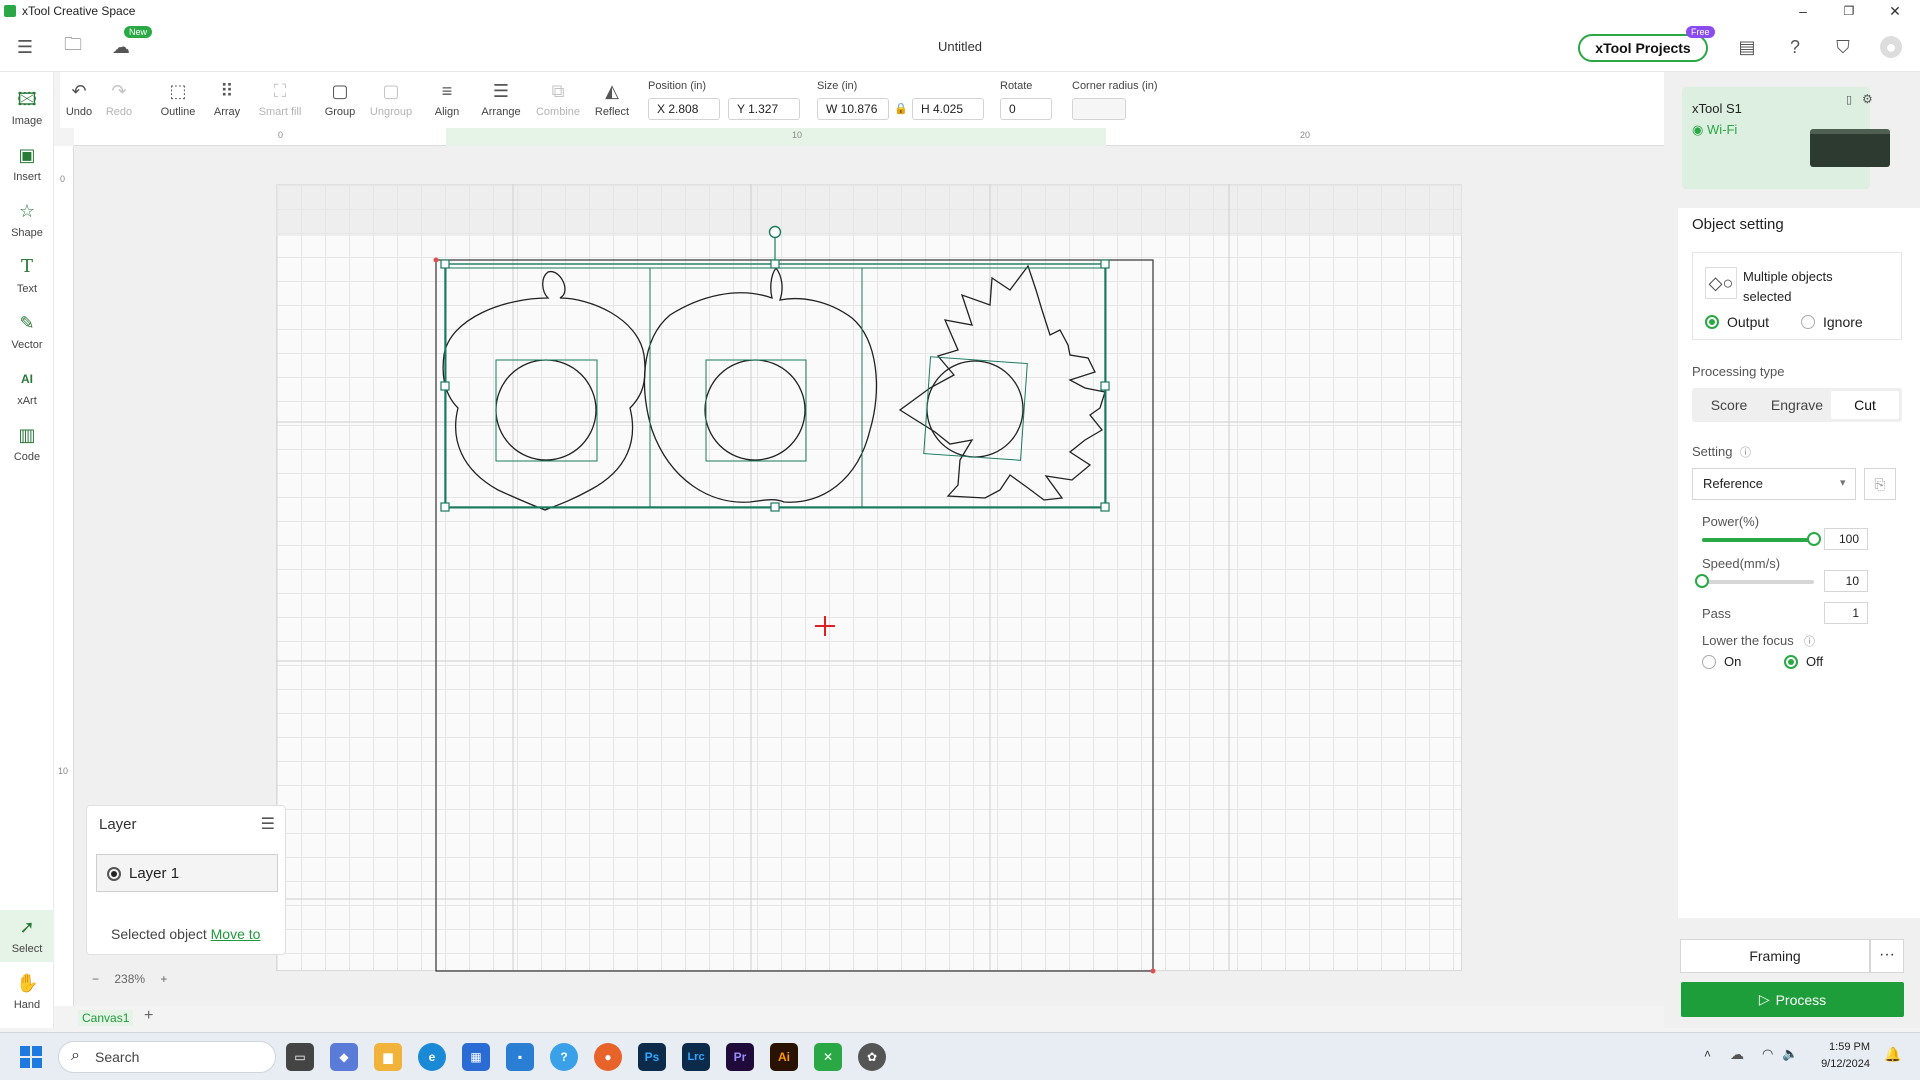 The height and width of the screenshot is (1080, 1920). Describe the element at coordinates (130, 979) in the screenshot. I see `zoom-value: 238%` at that location.